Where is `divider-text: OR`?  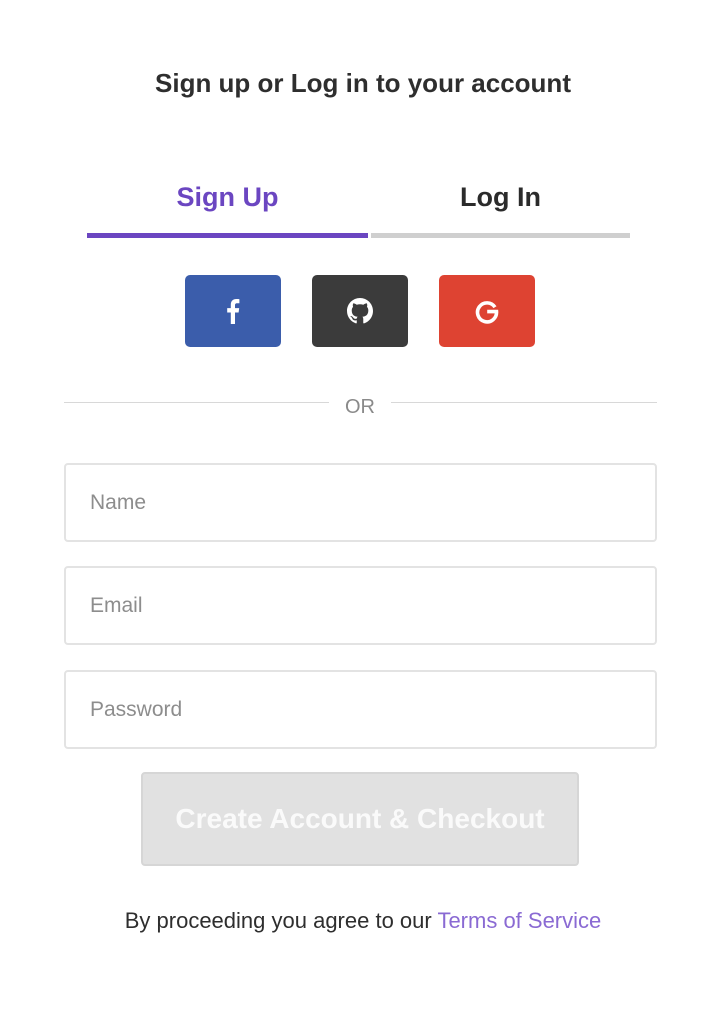 divider-text: OR is located at coordinates (360, 407).